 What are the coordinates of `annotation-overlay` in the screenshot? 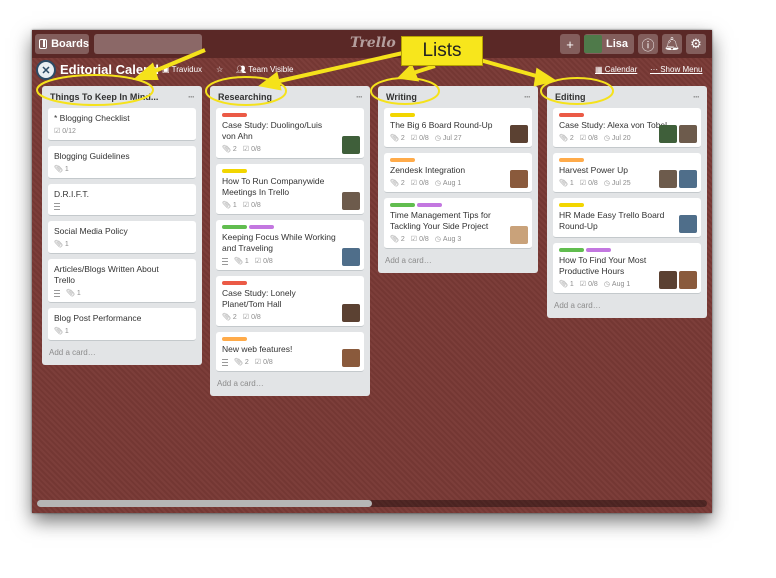 It's located at (325, 77).